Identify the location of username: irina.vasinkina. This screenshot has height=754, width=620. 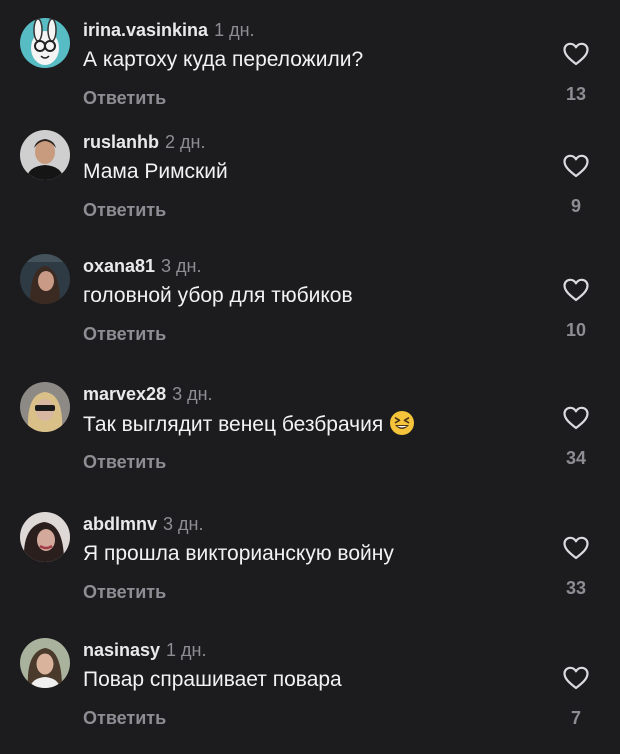
(145, 30).